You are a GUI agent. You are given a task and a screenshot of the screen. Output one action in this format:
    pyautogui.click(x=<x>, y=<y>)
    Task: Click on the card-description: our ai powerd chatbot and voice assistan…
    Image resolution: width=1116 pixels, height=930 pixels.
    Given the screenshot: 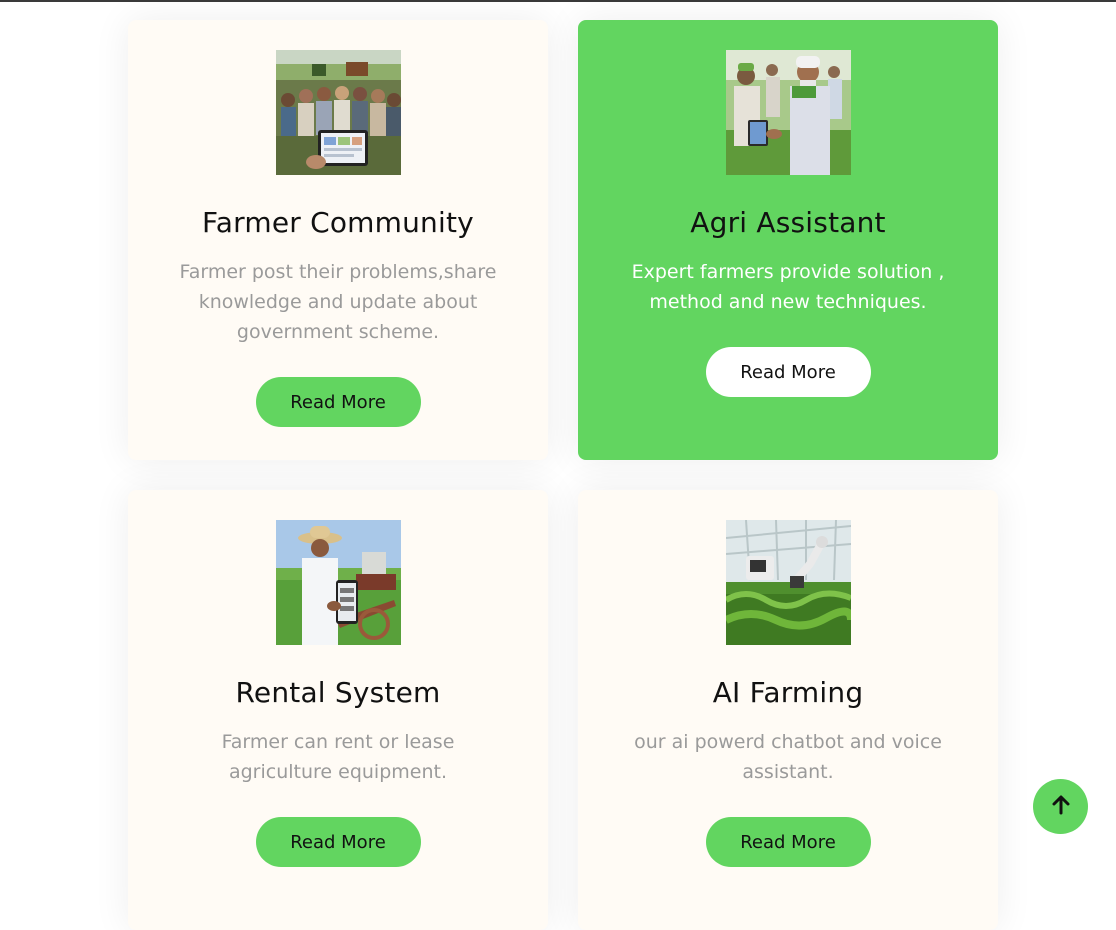 What is the action you would take?
    pyautogui.click(x=788, y=757)
    